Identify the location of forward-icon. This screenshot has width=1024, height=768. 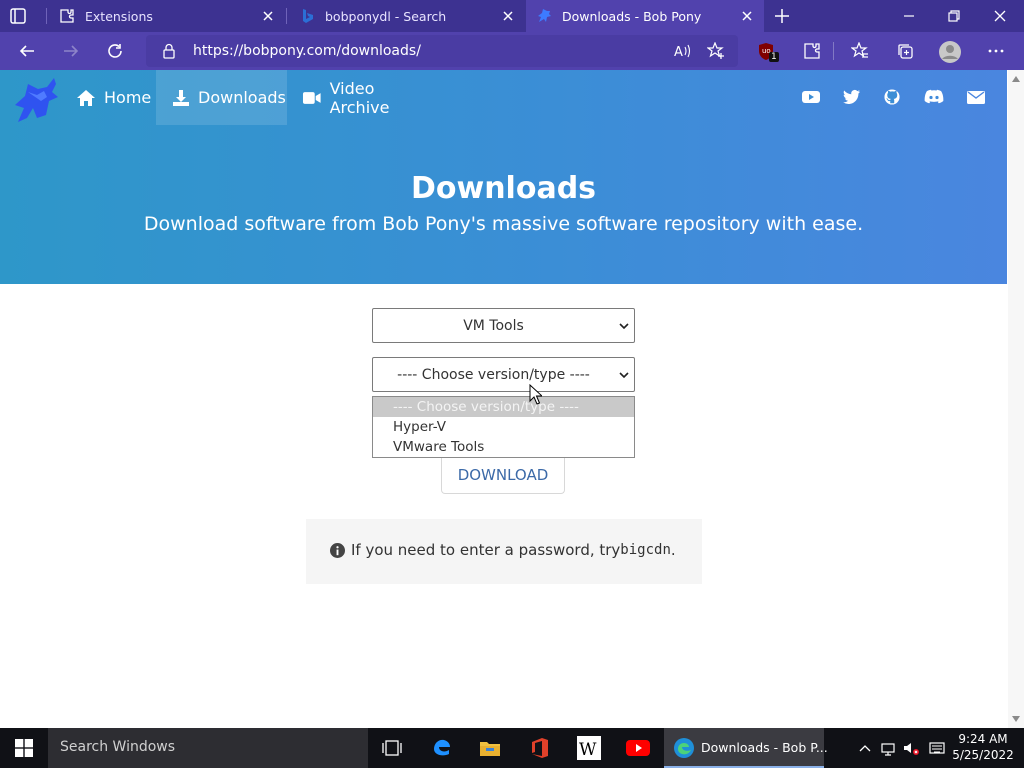
(71, 51).